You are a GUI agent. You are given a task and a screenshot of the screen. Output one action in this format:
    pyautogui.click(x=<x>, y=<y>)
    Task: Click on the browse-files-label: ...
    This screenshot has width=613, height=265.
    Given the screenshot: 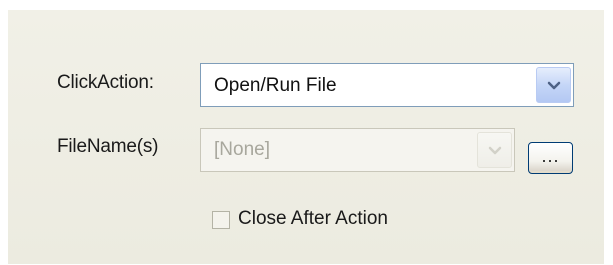 What is the action you would take?
    pyautogui.click(x=550, y=156)
    